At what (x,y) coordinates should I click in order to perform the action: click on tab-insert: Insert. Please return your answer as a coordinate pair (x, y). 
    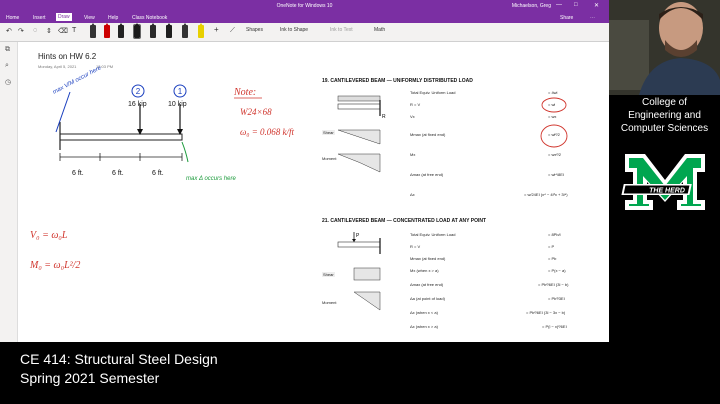
    Looking at the image, I should click on (39, 18).